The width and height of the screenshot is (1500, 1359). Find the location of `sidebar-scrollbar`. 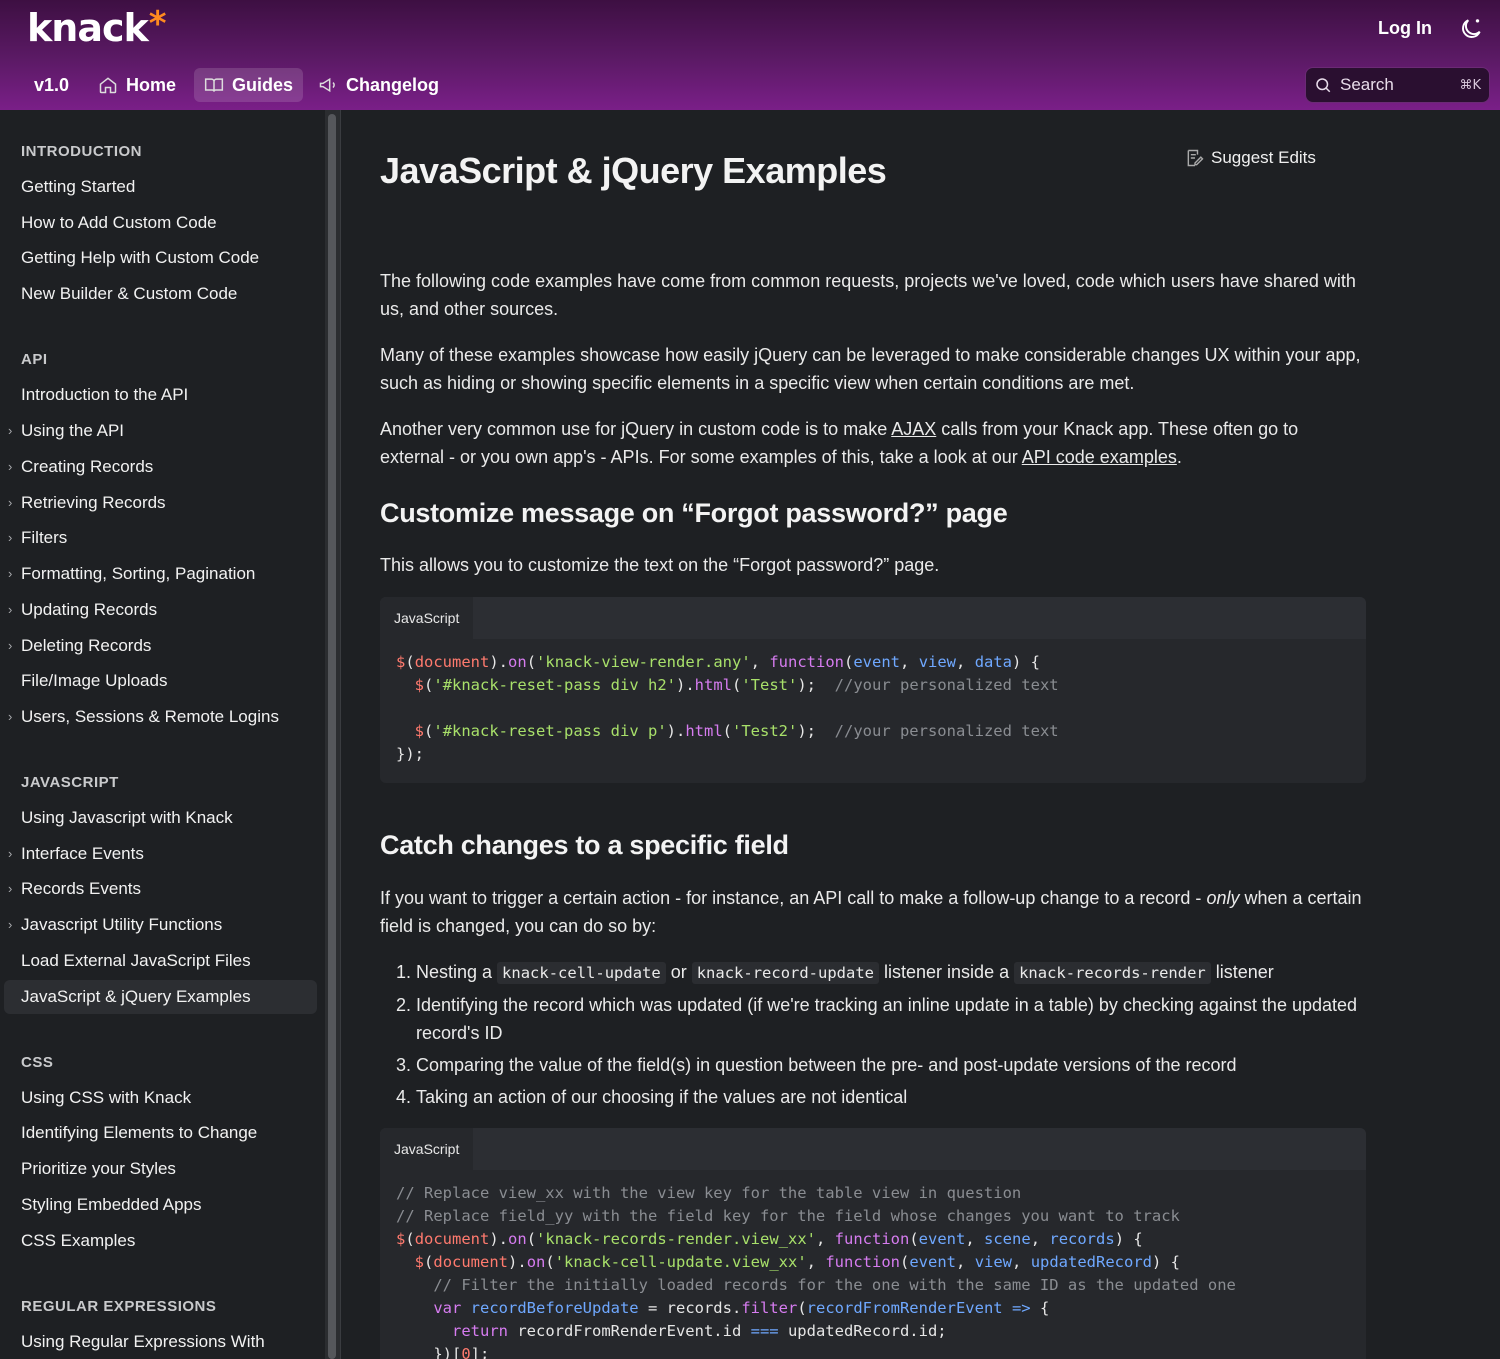

sidebar-scrollbar is located at coordinates (333, 734).